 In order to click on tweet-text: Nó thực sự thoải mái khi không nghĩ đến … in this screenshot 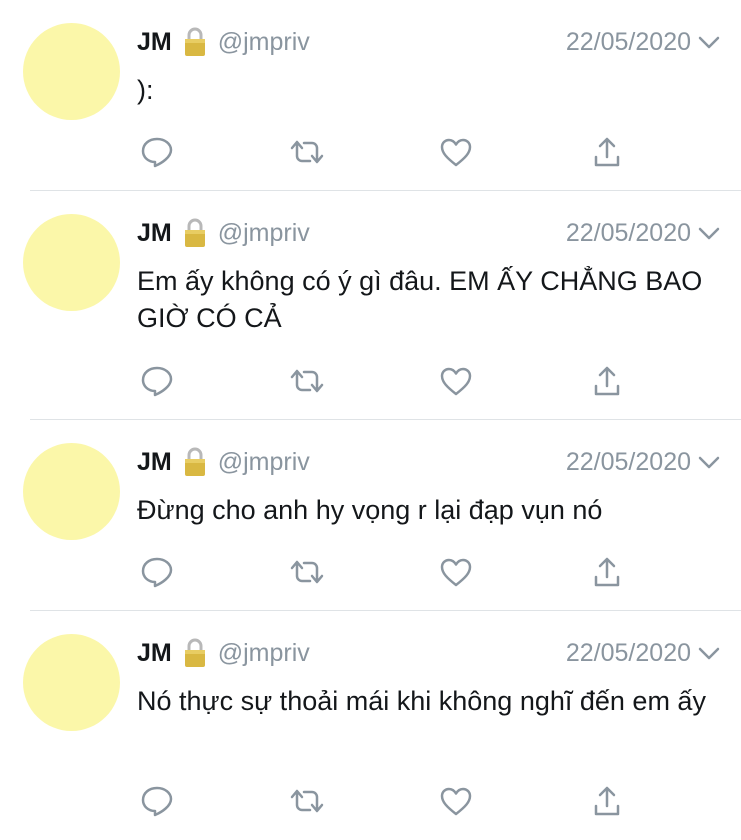, I will do `click(421, 701)`.